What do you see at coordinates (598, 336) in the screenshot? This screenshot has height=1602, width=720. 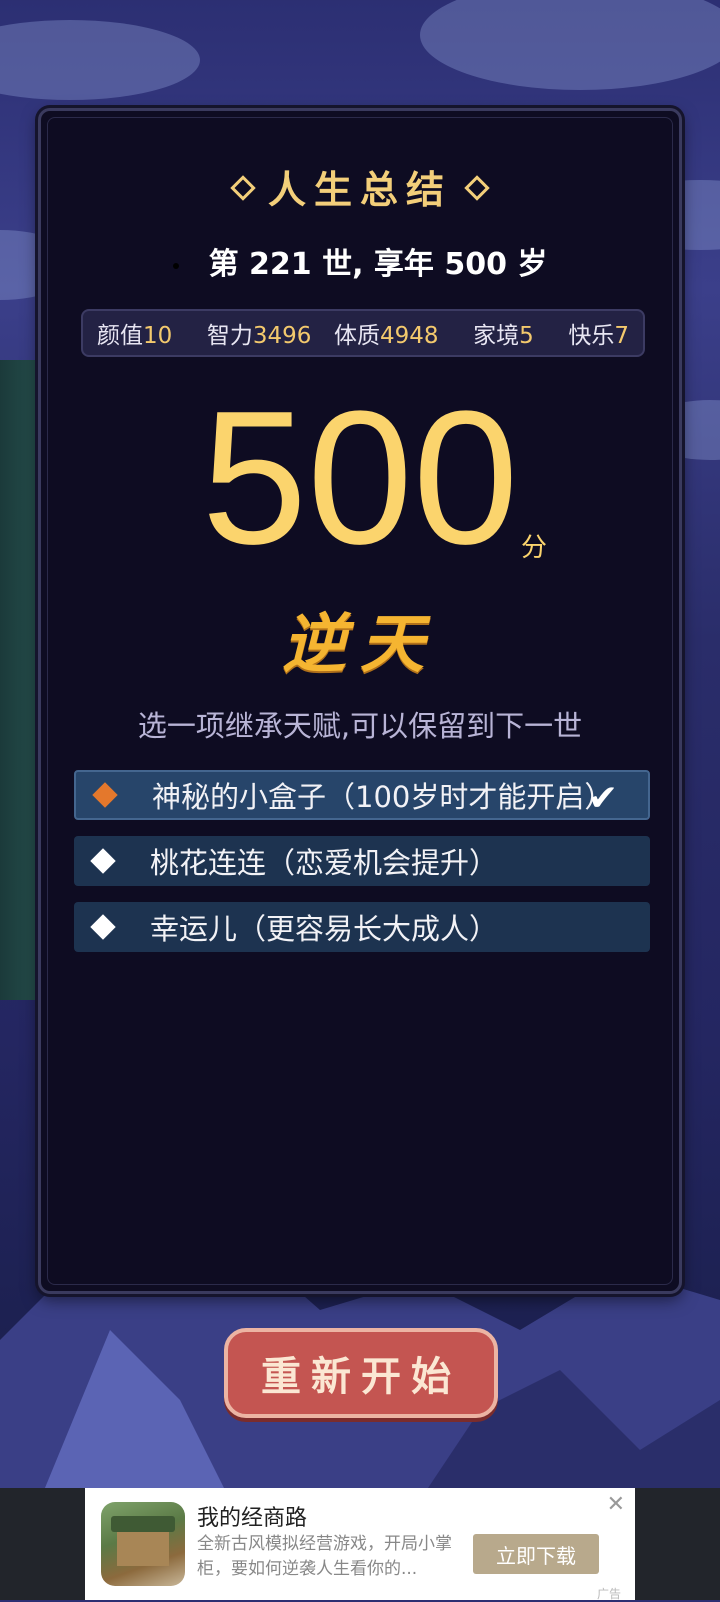 I see `stat-happiness: 快乐7` at bounding box center [598, 336].